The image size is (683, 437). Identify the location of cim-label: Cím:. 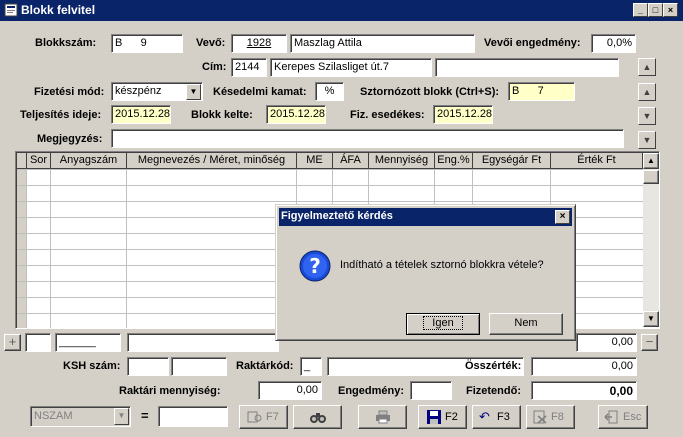
(214, 67).